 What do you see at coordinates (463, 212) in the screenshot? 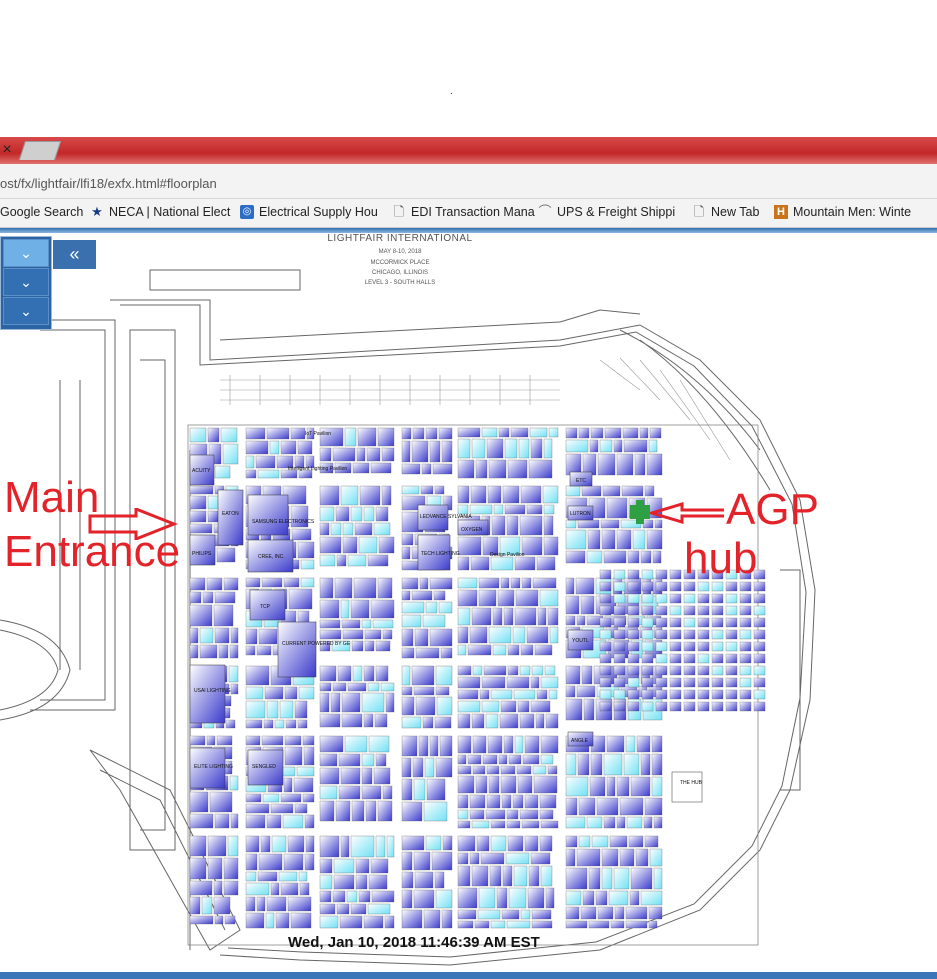
I see `bookmark-edi: 🗋 EDI Transaction Mana` at bounding box center [463, 212].